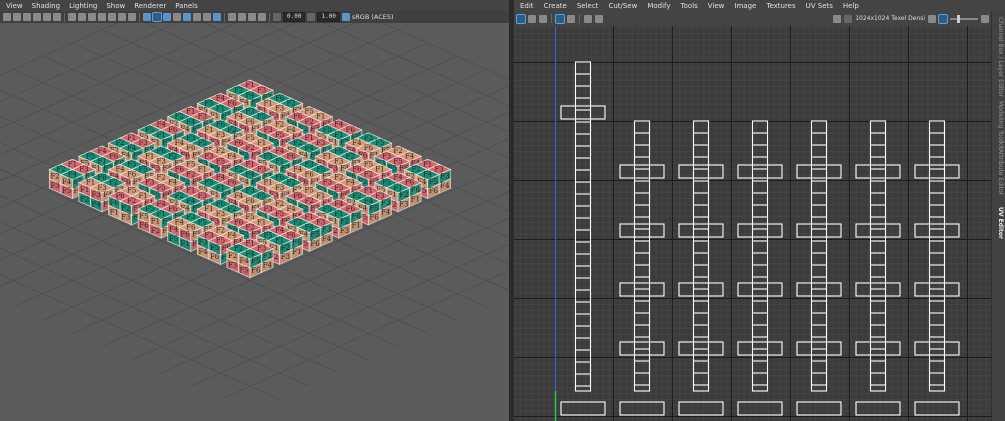 The width and height of the screenshot is (1005, 421). Describe the element at coordinates (27, 17) in the screenshot. I see `bookmark-icon` at that location.